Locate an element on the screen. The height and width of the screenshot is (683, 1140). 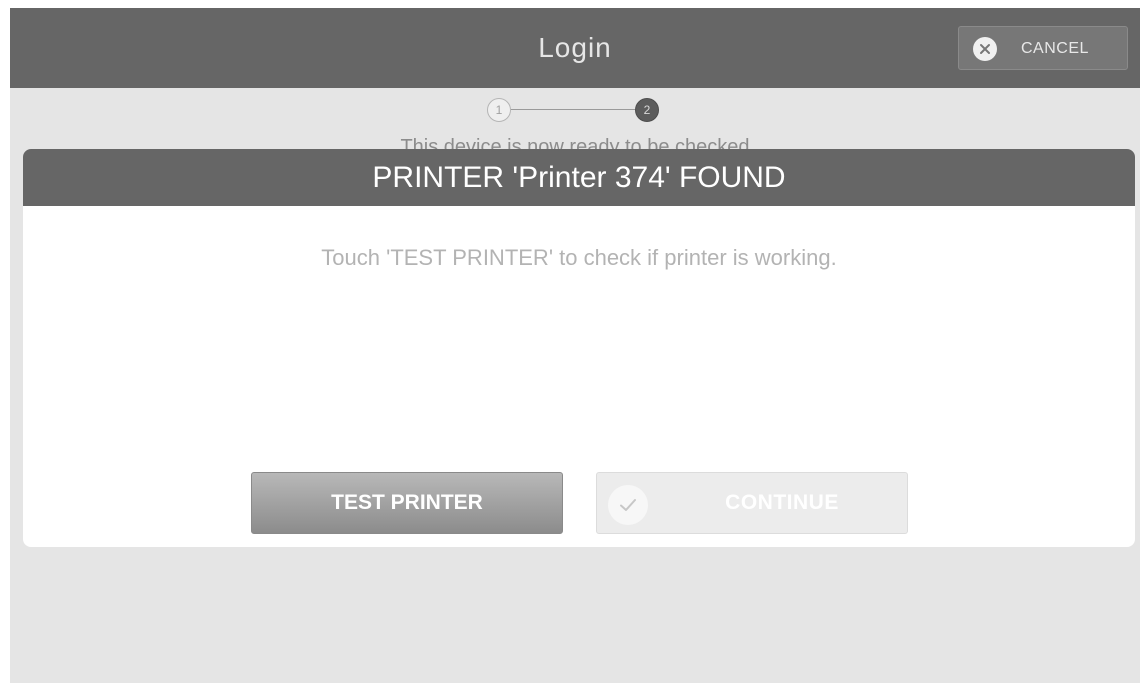
test-printer-button: TEST PRINTER is located at coordinates (407, 503).